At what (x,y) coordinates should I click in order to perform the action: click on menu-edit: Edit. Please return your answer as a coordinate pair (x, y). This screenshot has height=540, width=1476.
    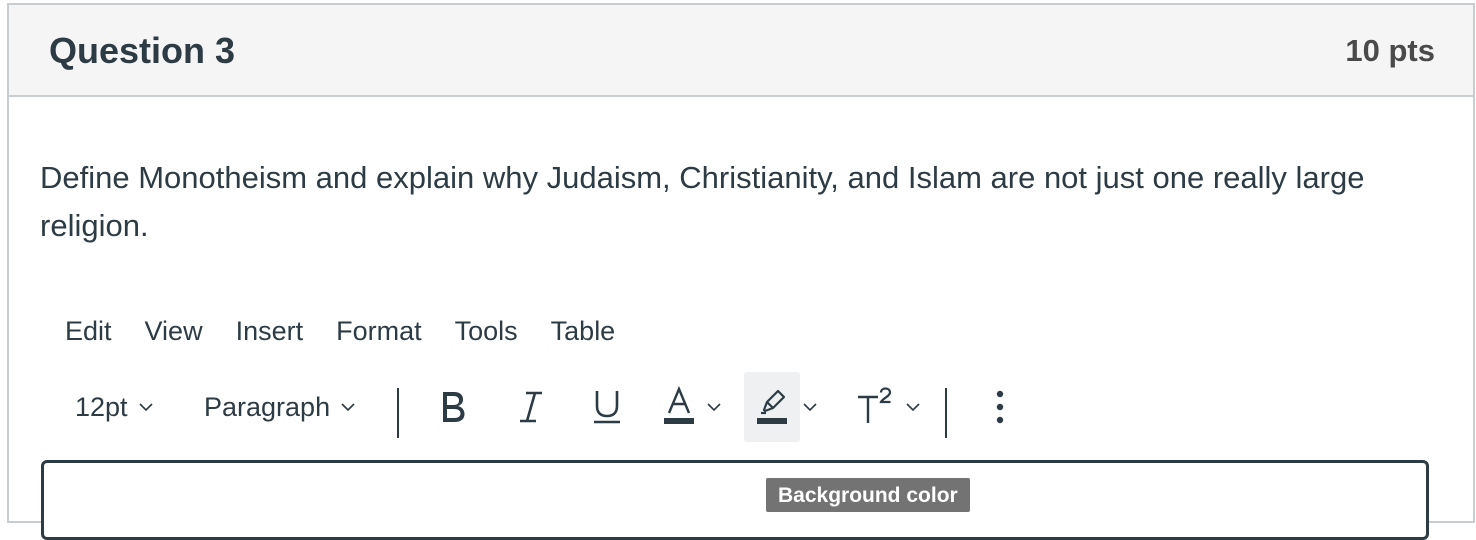
    Looking at the image, I should click on (88, 331).